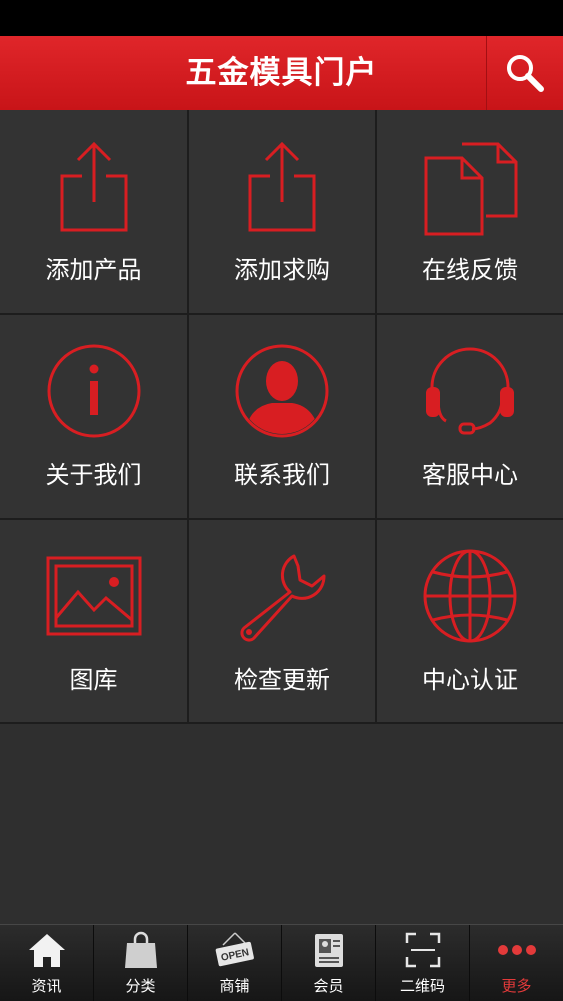 This screenshot has height=1001, width=563. I want to click on search-button, so click(524, 73).